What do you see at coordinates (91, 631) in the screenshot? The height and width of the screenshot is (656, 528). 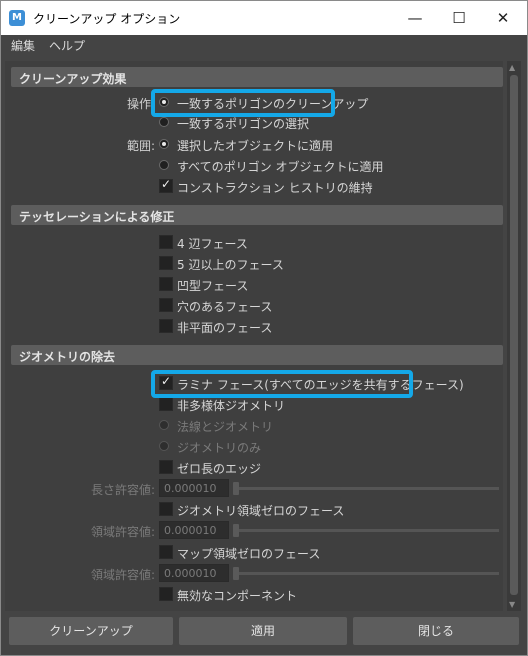 I see `cleanup-button: クリーンアップ` at bounding box center [91, 631].